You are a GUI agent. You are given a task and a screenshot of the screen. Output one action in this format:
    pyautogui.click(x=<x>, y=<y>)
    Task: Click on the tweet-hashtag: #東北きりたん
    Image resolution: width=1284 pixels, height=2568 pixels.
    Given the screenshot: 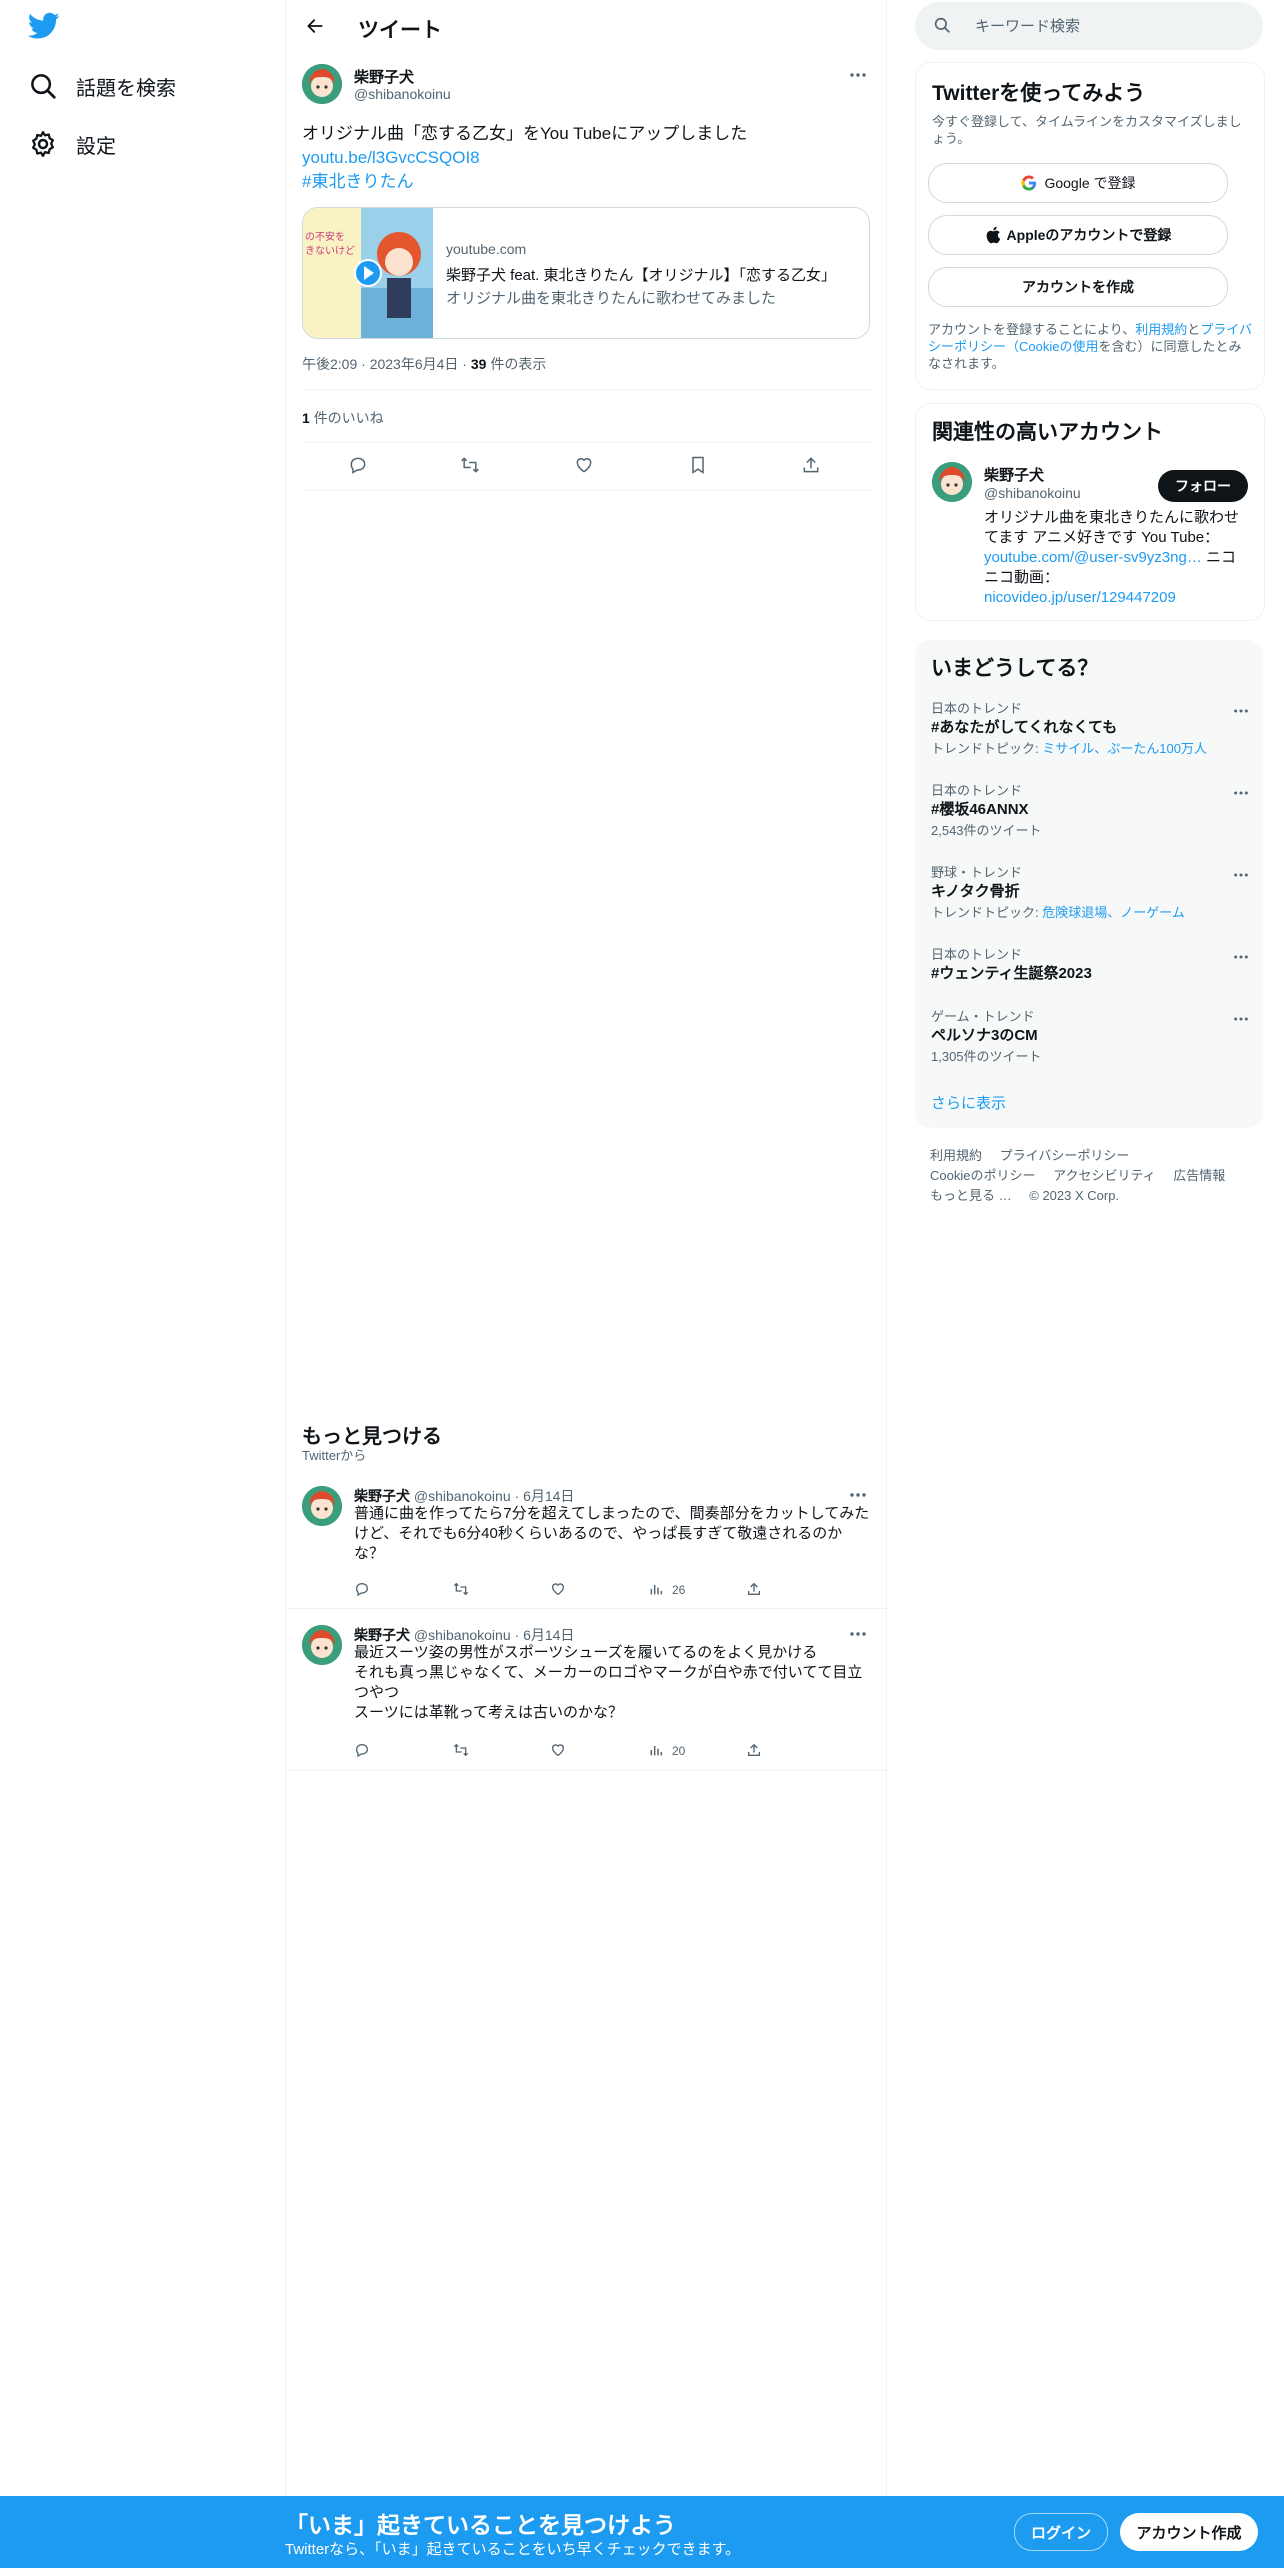 What is the action you would take?
    pyautogui.click(x=582, y=182)
    